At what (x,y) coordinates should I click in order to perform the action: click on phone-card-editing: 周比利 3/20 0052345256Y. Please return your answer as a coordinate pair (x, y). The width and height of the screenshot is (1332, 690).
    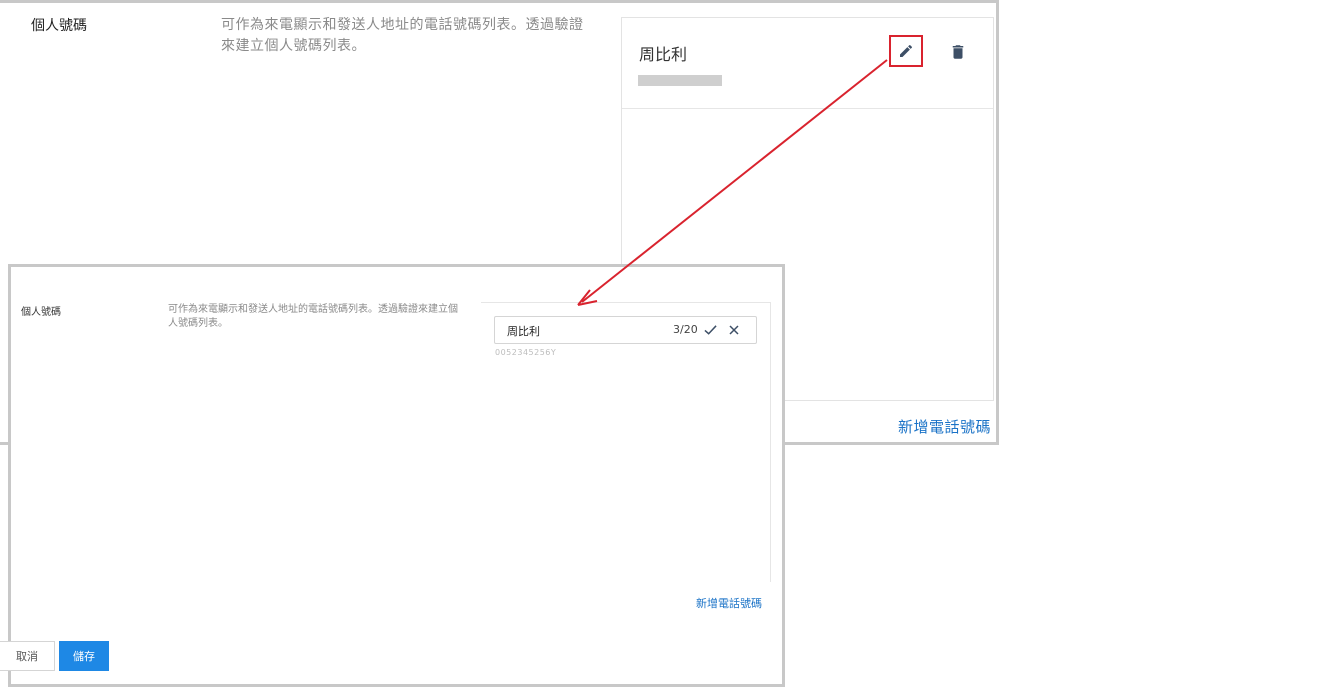
    Looking at the image, I should click on (626, 442).